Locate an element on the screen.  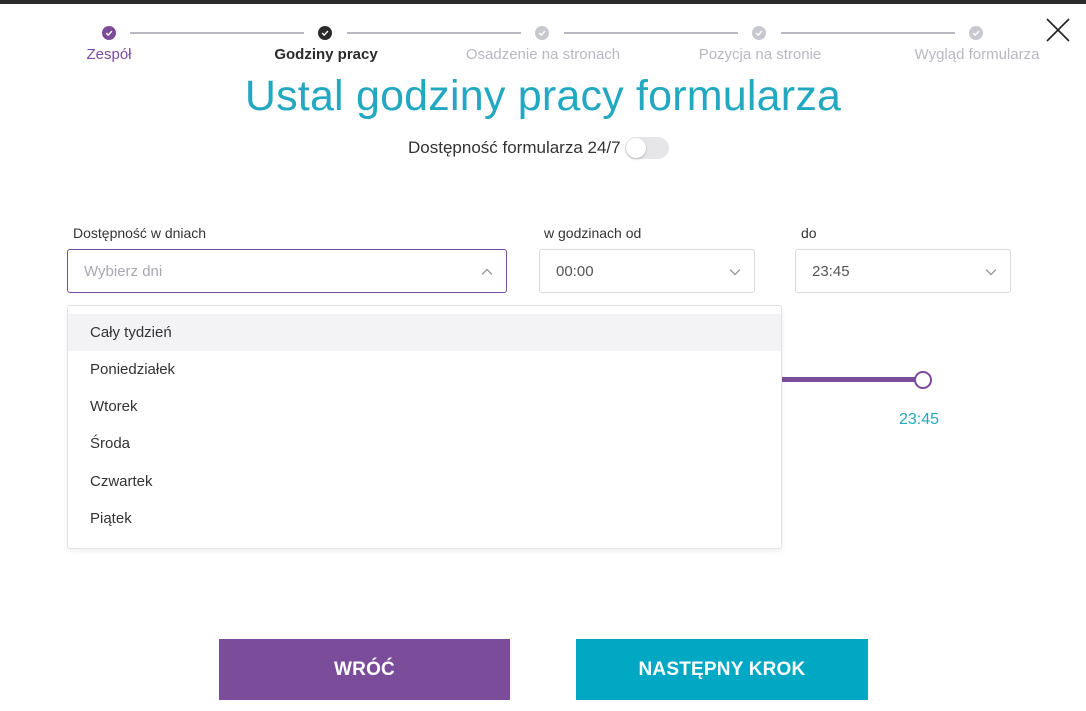
days-select: Wybierz dni is located at coordinates (287, 271).